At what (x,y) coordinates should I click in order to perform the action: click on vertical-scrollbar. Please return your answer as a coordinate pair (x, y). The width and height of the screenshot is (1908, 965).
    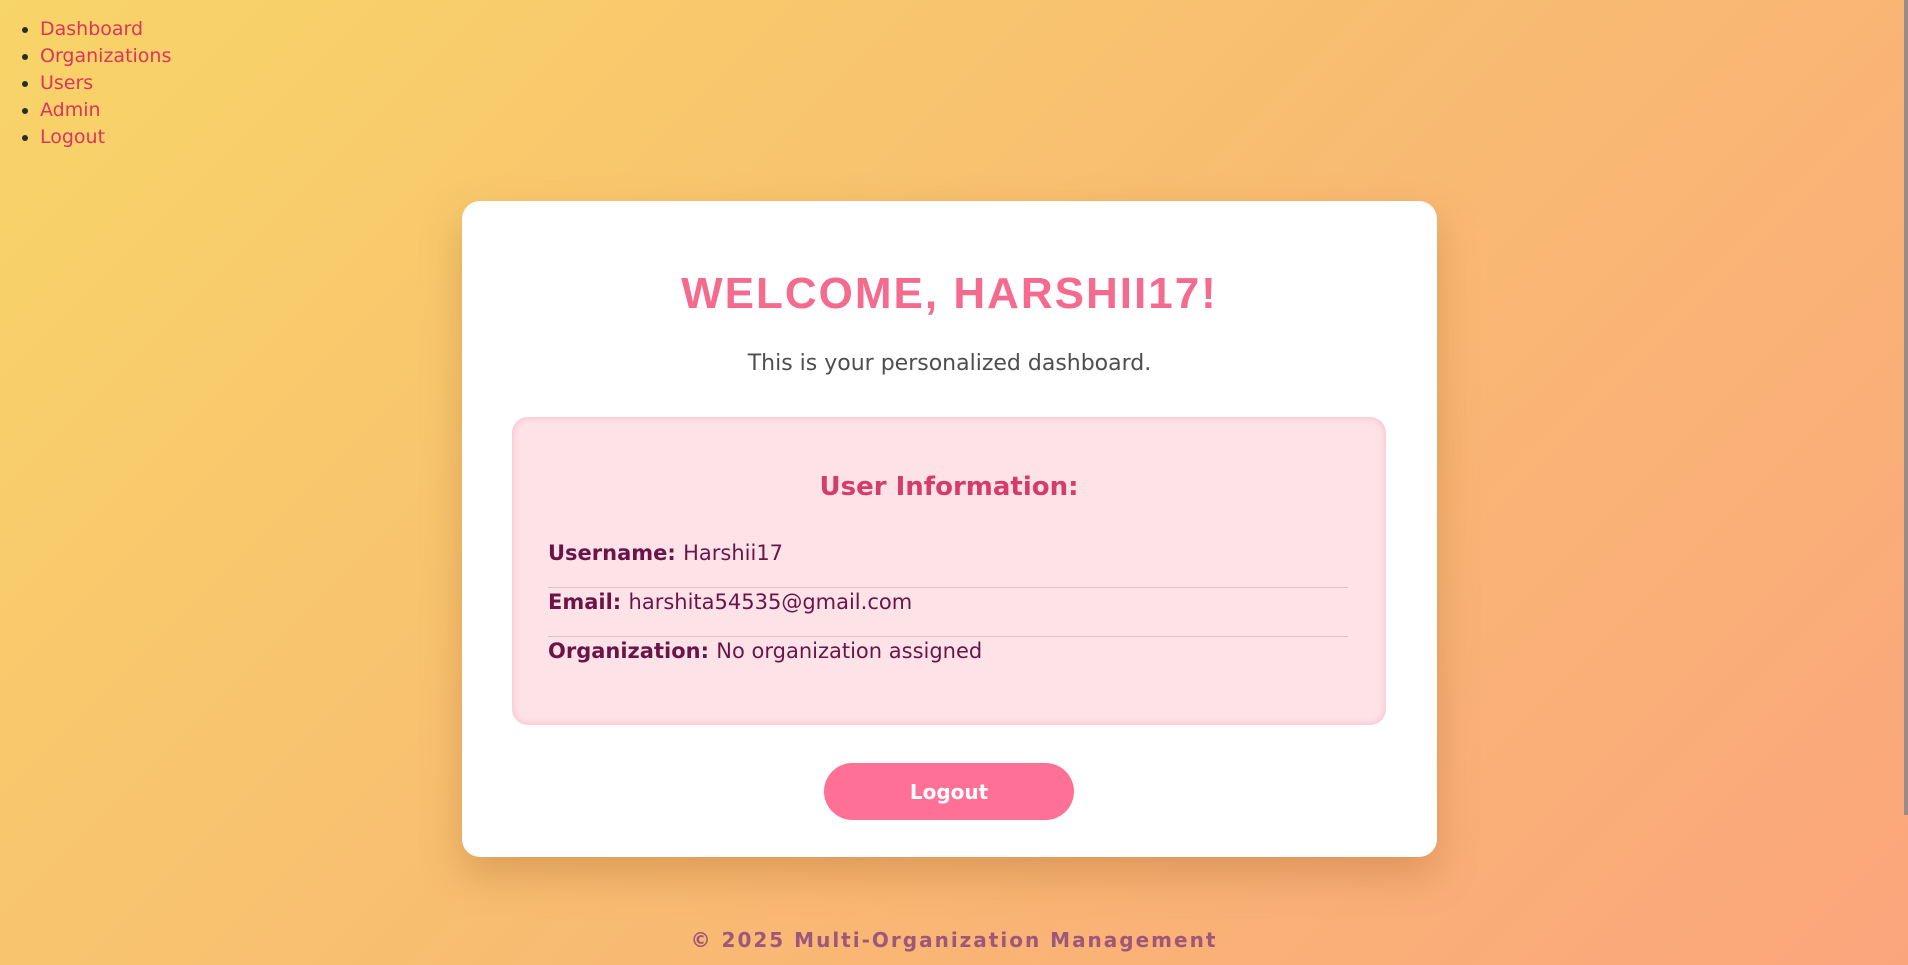
    Looking at the image, I should click on (1906, 407).